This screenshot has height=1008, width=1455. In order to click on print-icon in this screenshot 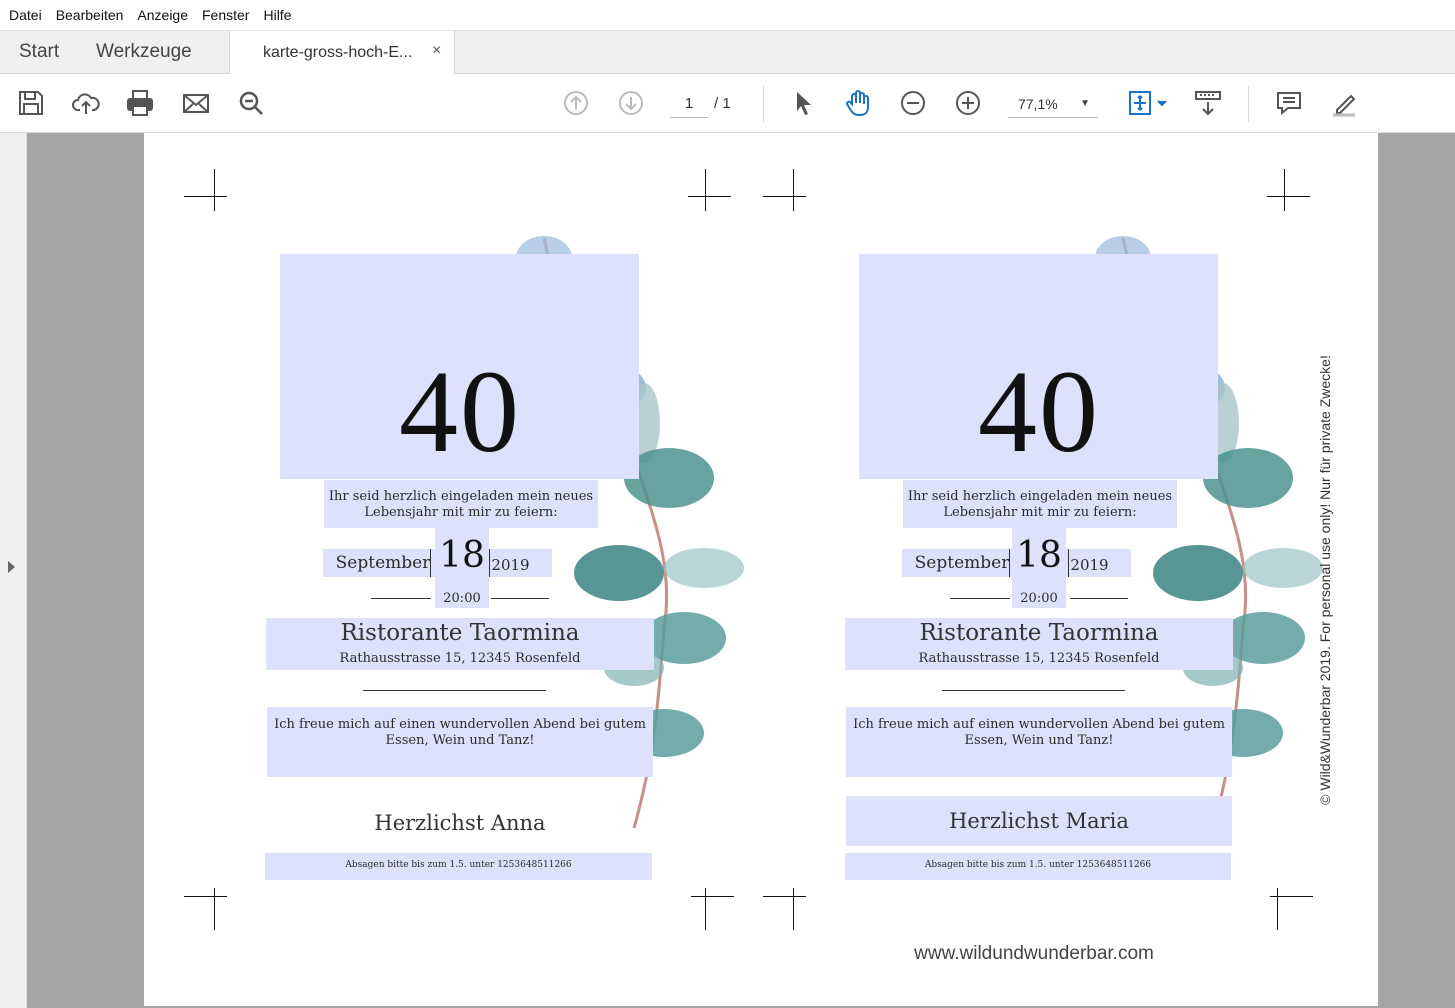, I will do `click(140, 103)`.